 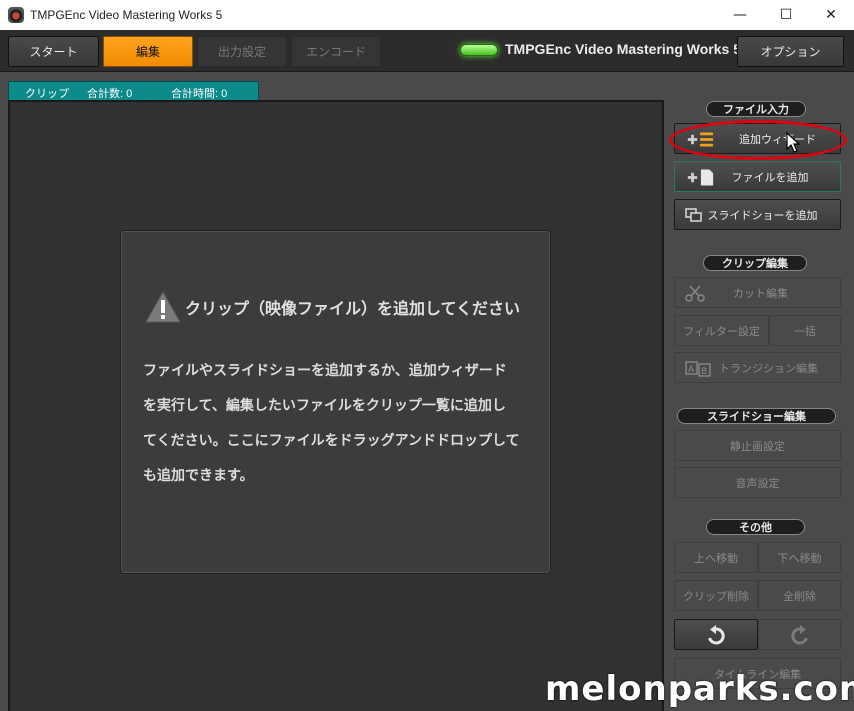 What do you see at coordinates (331, 441) in the screenshot?
I see `message-line: てください。ここにファイルをドラッグアンドドロップして` at bounding box center [331, 441].